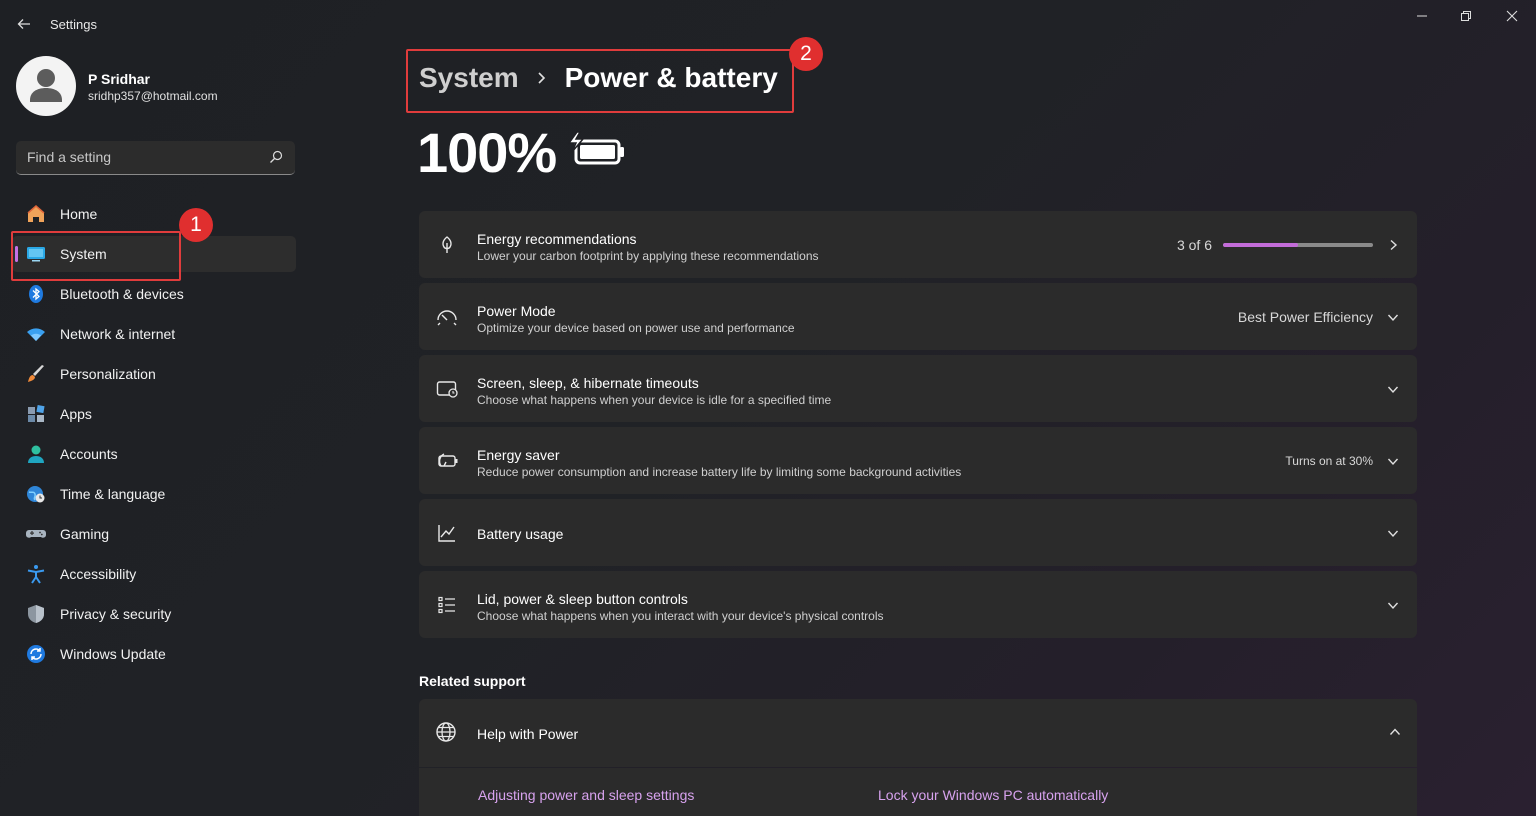  I want to click on update-icon, so click(36, 654).